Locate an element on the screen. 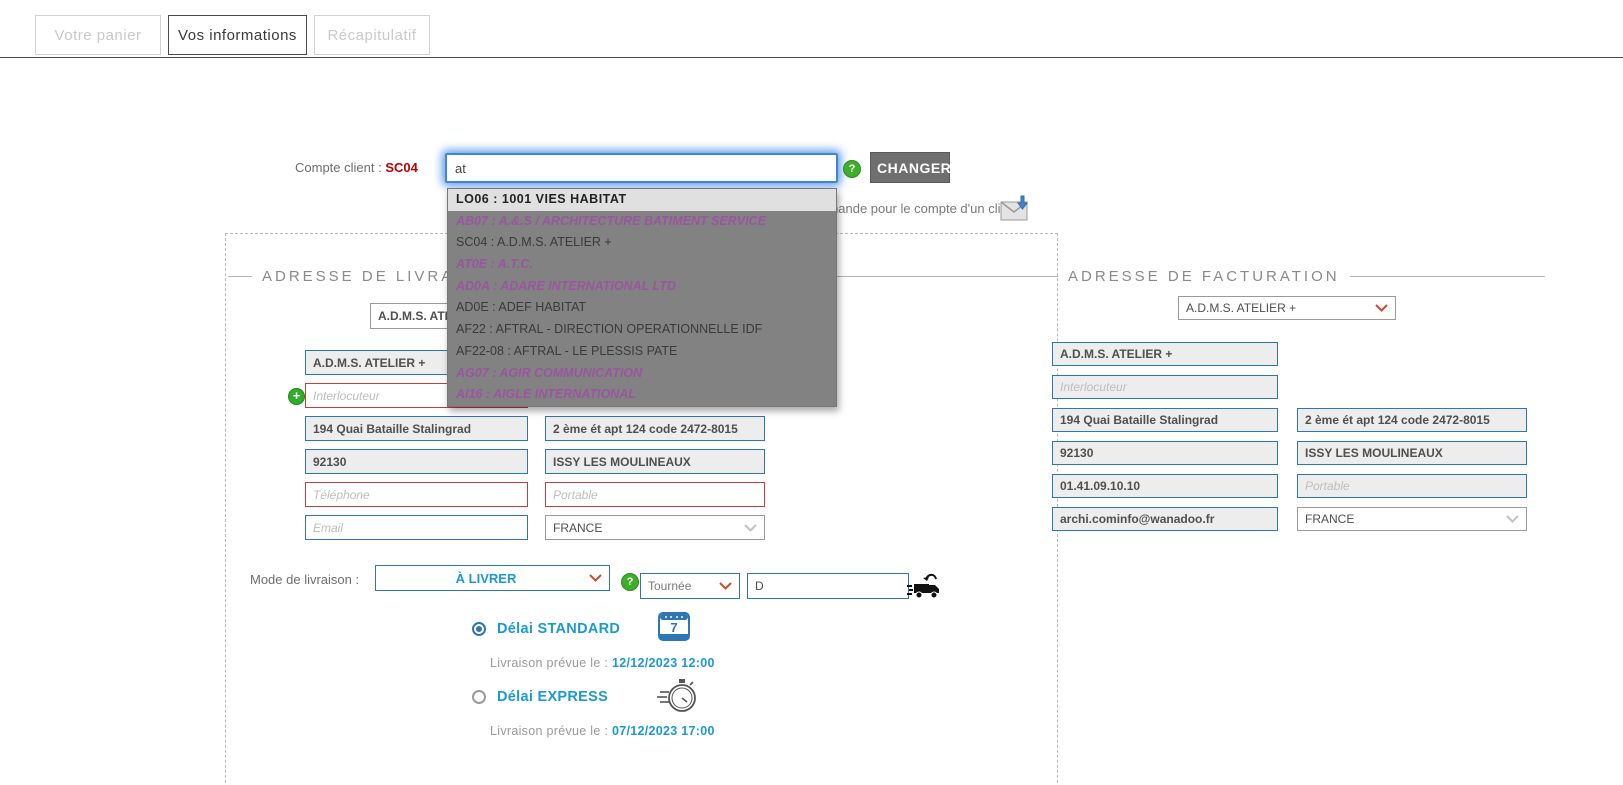 The width and height of the screenshot is (1623, 785). delivery-city-field is located at coordinates (655, 461).